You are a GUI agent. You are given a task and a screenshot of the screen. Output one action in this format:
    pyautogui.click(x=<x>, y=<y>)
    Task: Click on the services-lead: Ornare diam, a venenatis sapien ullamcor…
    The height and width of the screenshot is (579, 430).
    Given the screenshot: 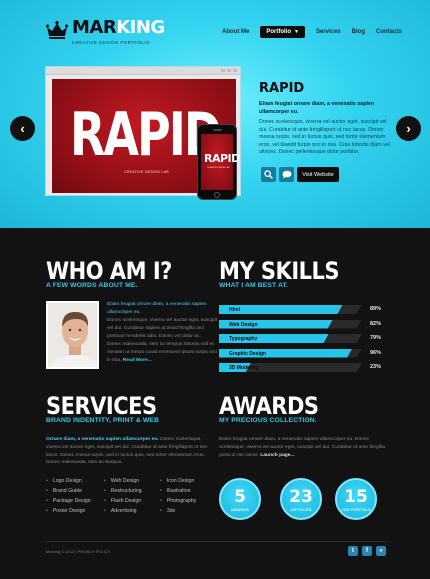 What is the action you would take?
    pyautogui.click(x=102, y=439)
    